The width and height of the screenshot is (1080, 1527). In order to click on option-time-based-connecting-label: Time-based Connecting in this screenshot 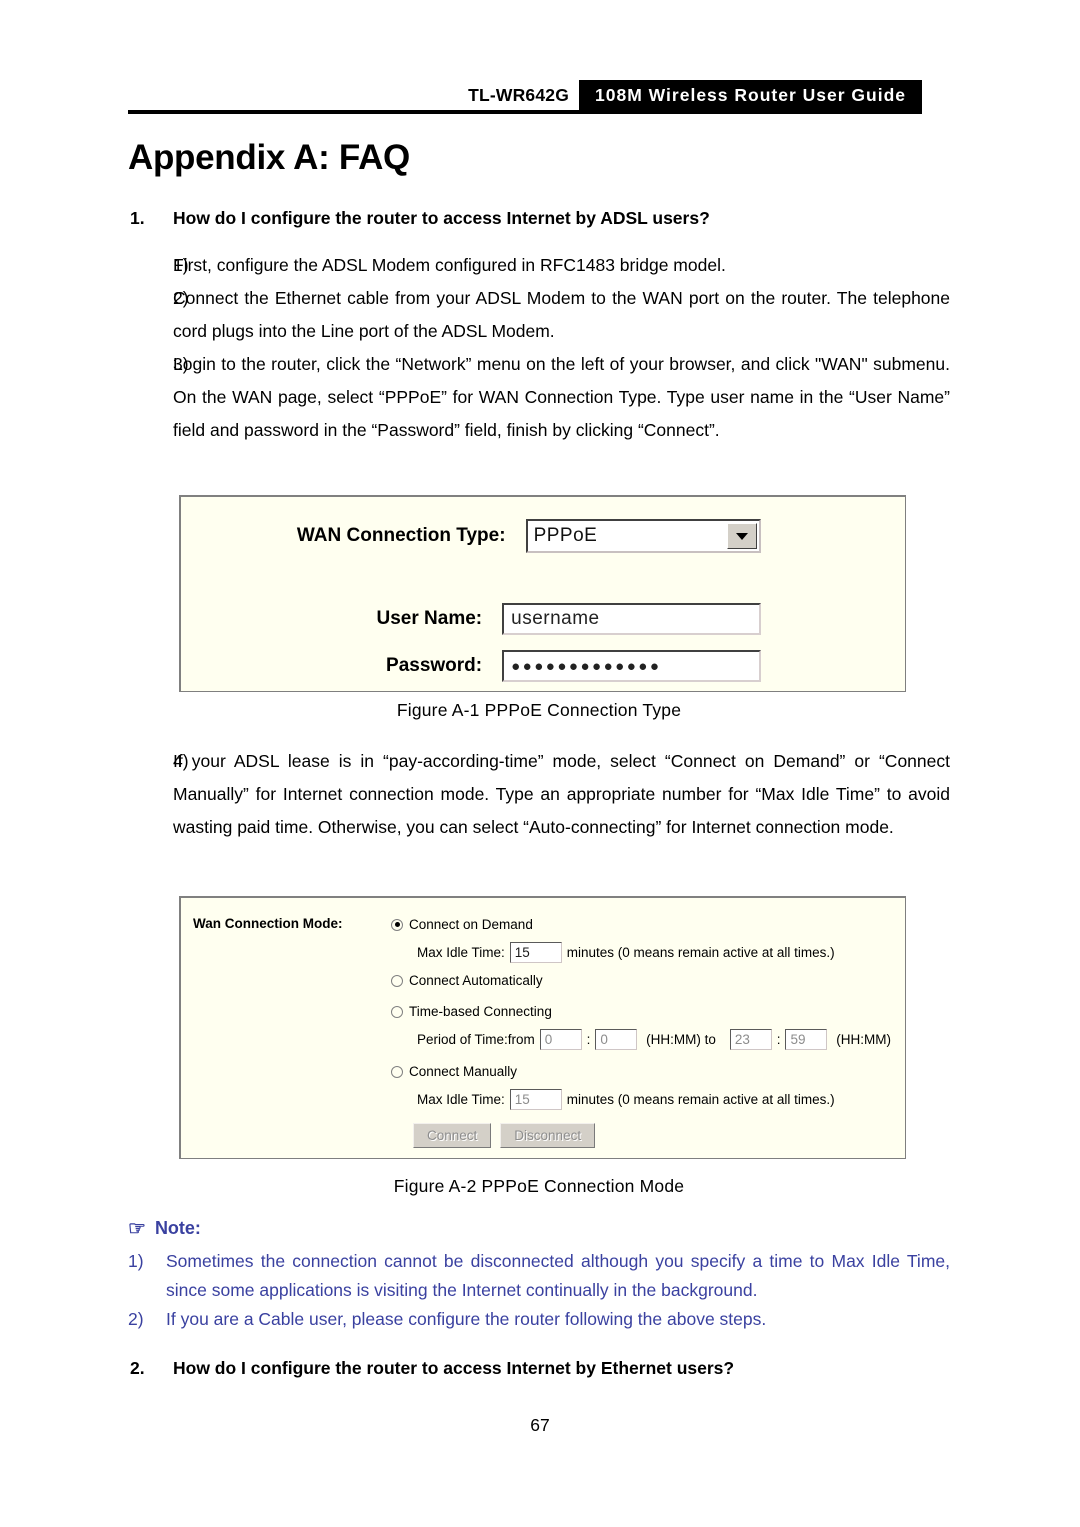, I will do `click(480, 1011)`.